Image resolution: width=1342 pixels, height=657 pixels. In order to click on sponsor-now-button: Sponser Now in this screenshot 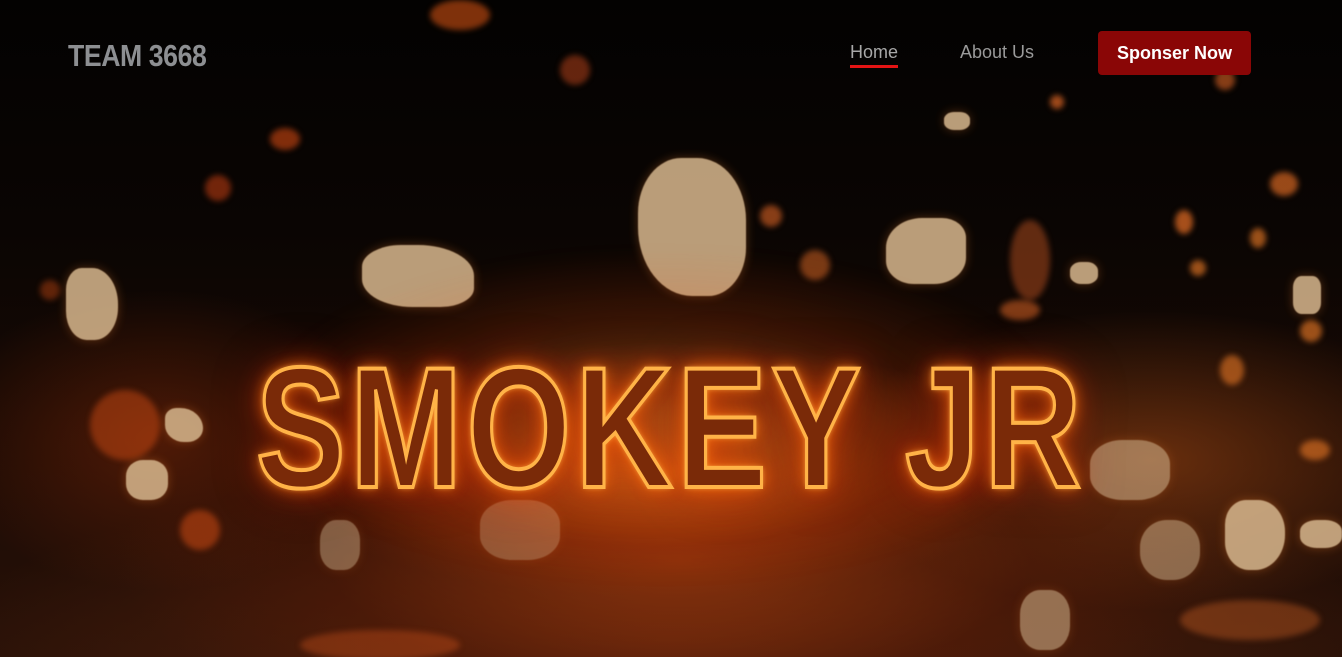, I will do `click(1174, 53)`.